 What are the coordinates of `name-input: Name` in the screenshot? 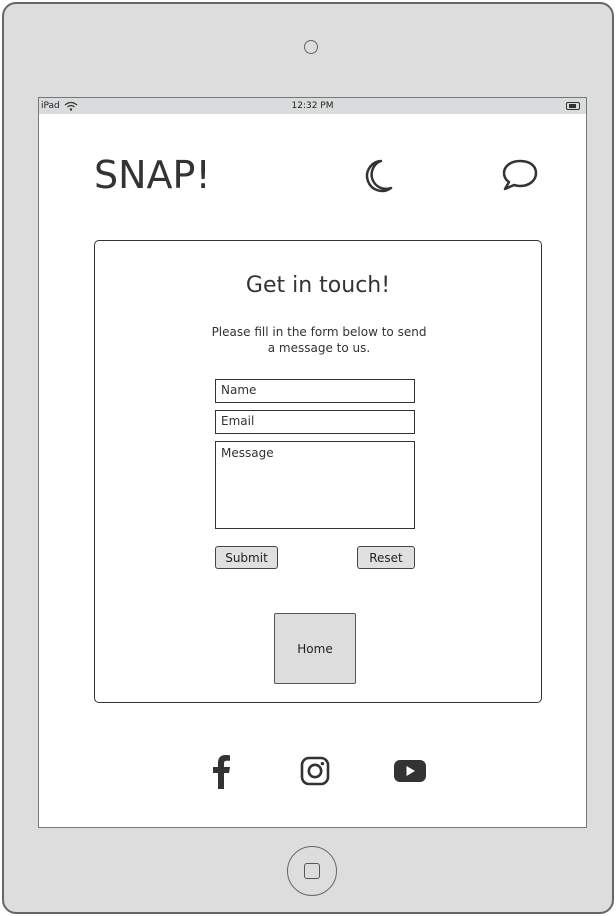 It's located at (315, 391).